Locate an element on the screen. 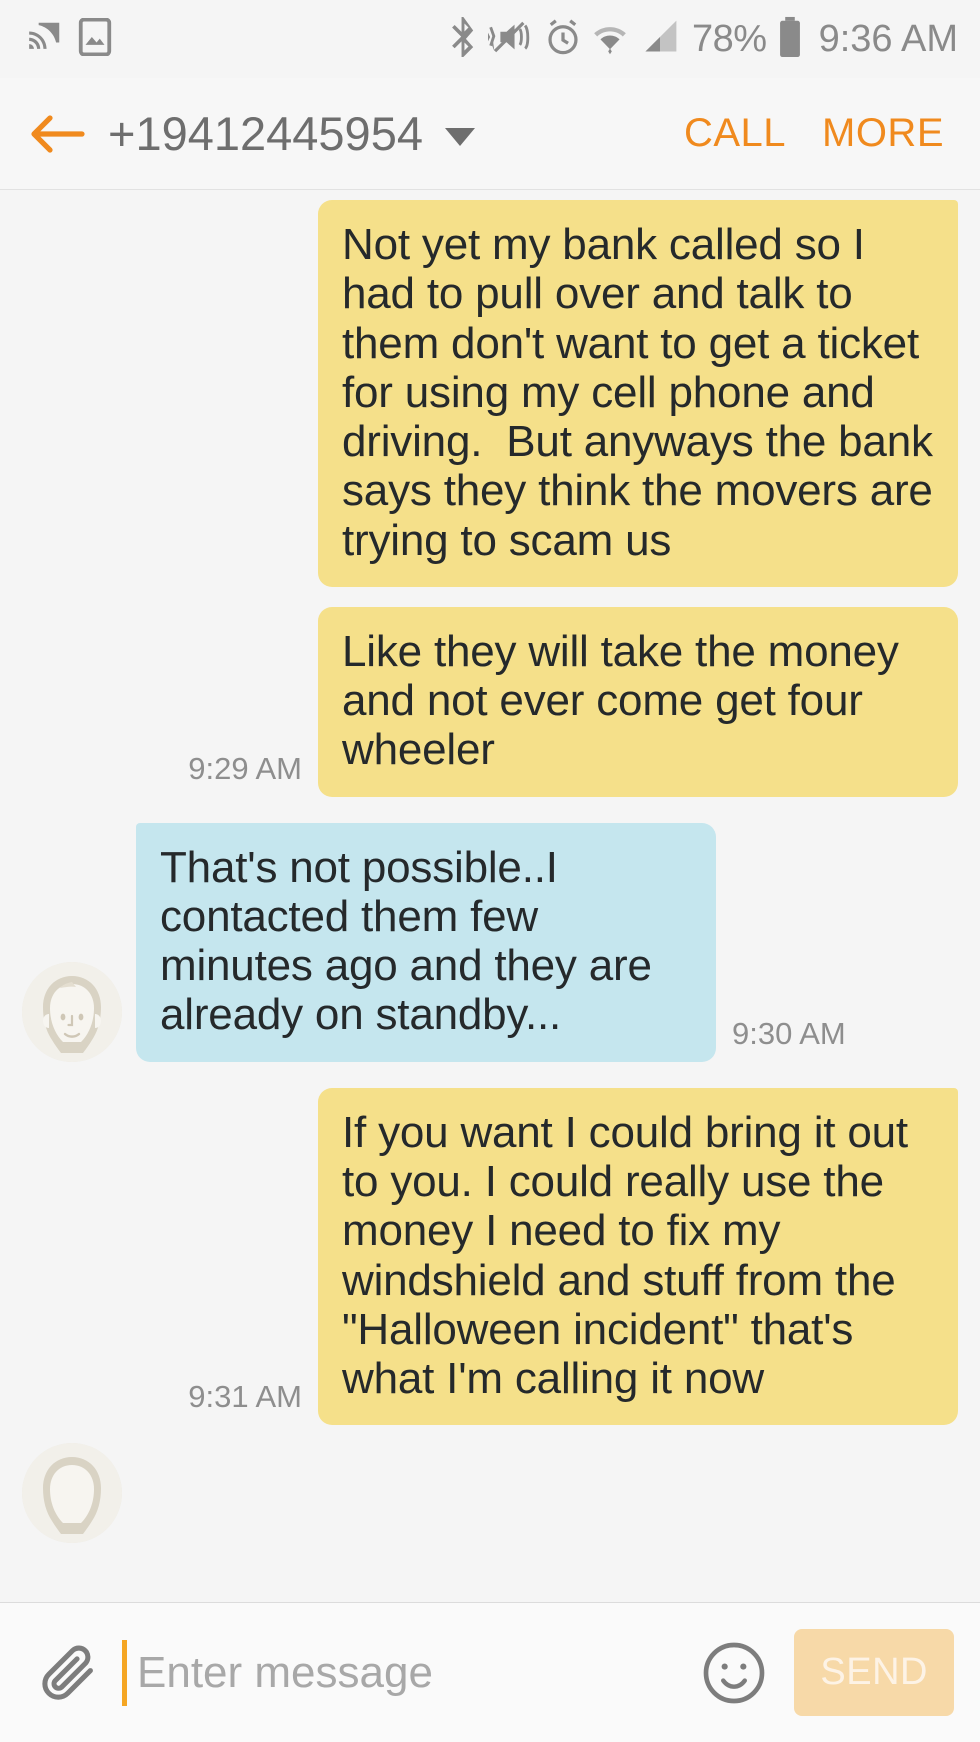 Image resolution: width=980 pixels, height=1742 pixels. conversation-title-dropdown: +19412445954 is located at coordinates (291, 133).